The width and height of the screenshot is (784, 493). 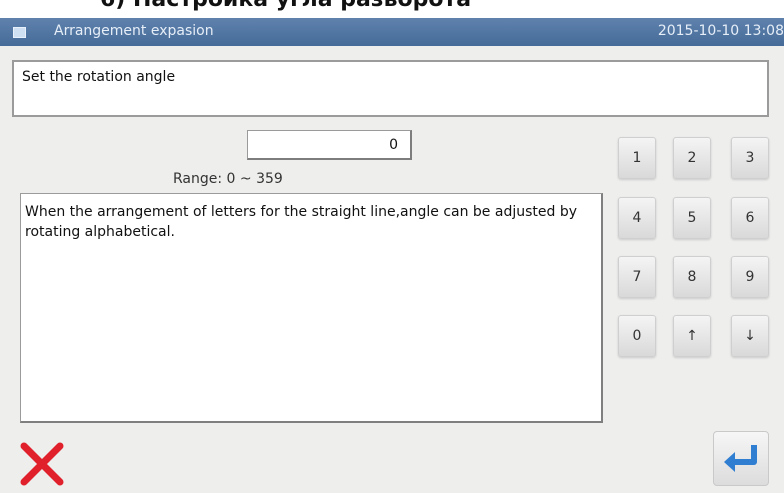 What do you see at coordinates (692, 158) in the screenshot?
I see `key-2: 2` at bounding box center [692, 158].